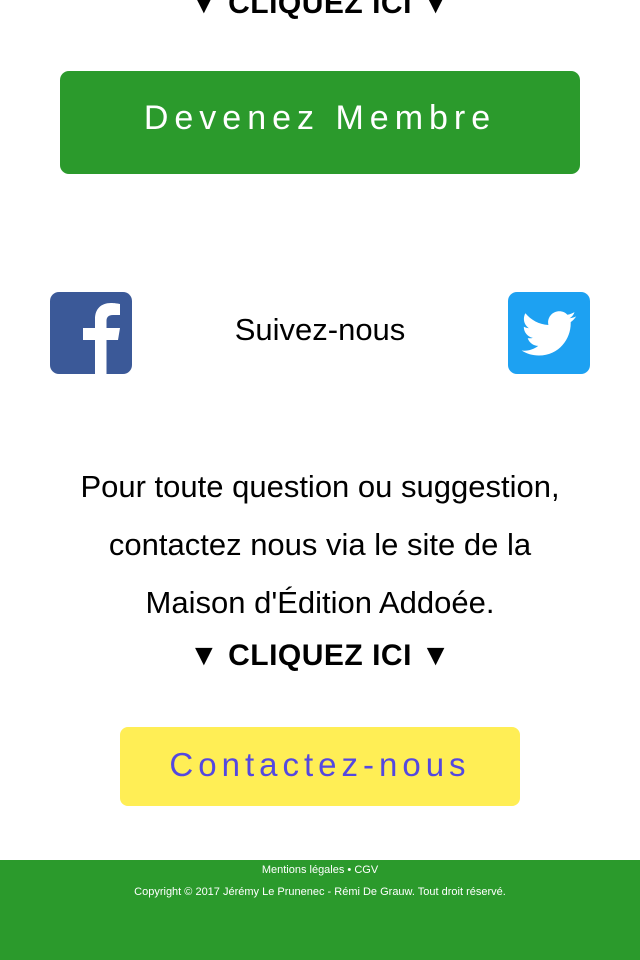  What do you see at coordinates (320, 118) in the screenshot?
I see `become-member-button-label: Devenez Membre` at bounding box center [320, 118].